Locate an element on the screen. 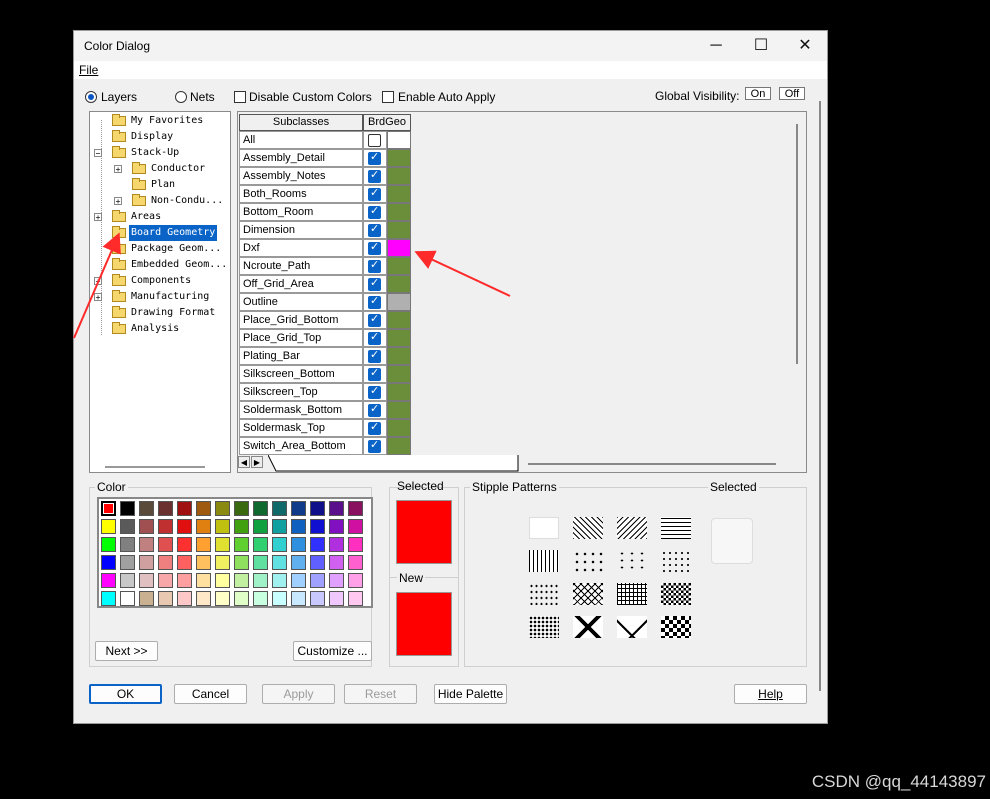  brdgeo-column-header: BrdGeo is located at coordinates (387, 122).